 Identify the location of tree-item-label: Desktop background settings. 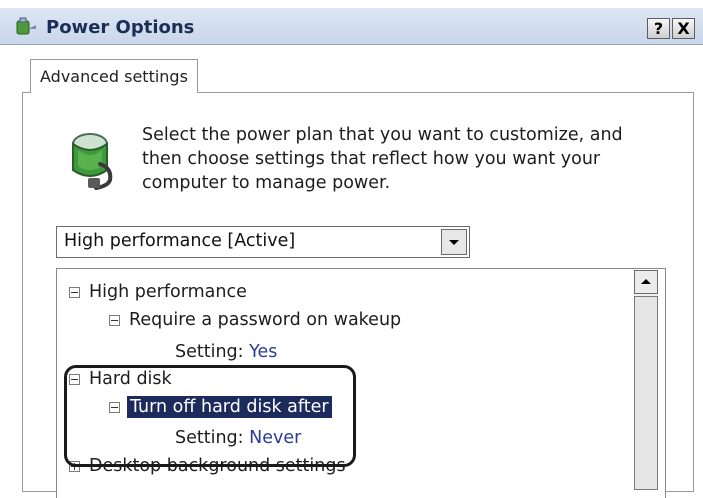
(217, 466).